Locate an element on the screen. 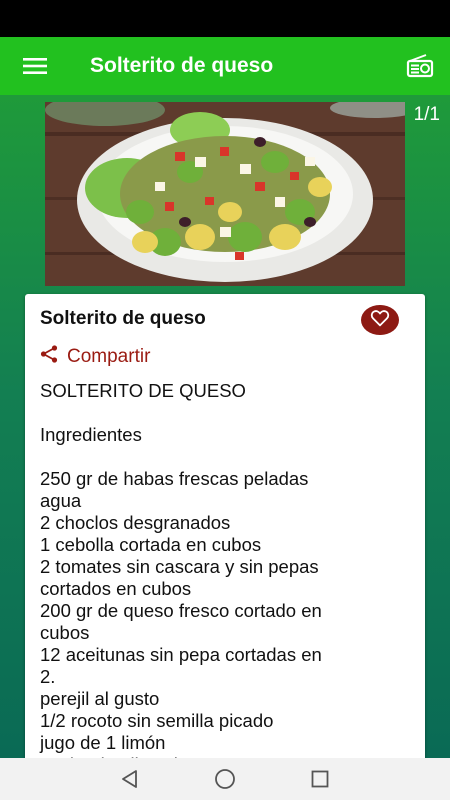 The height and width of the screenshot is (800, 450). status-bar is located at coordinates (225, 18).